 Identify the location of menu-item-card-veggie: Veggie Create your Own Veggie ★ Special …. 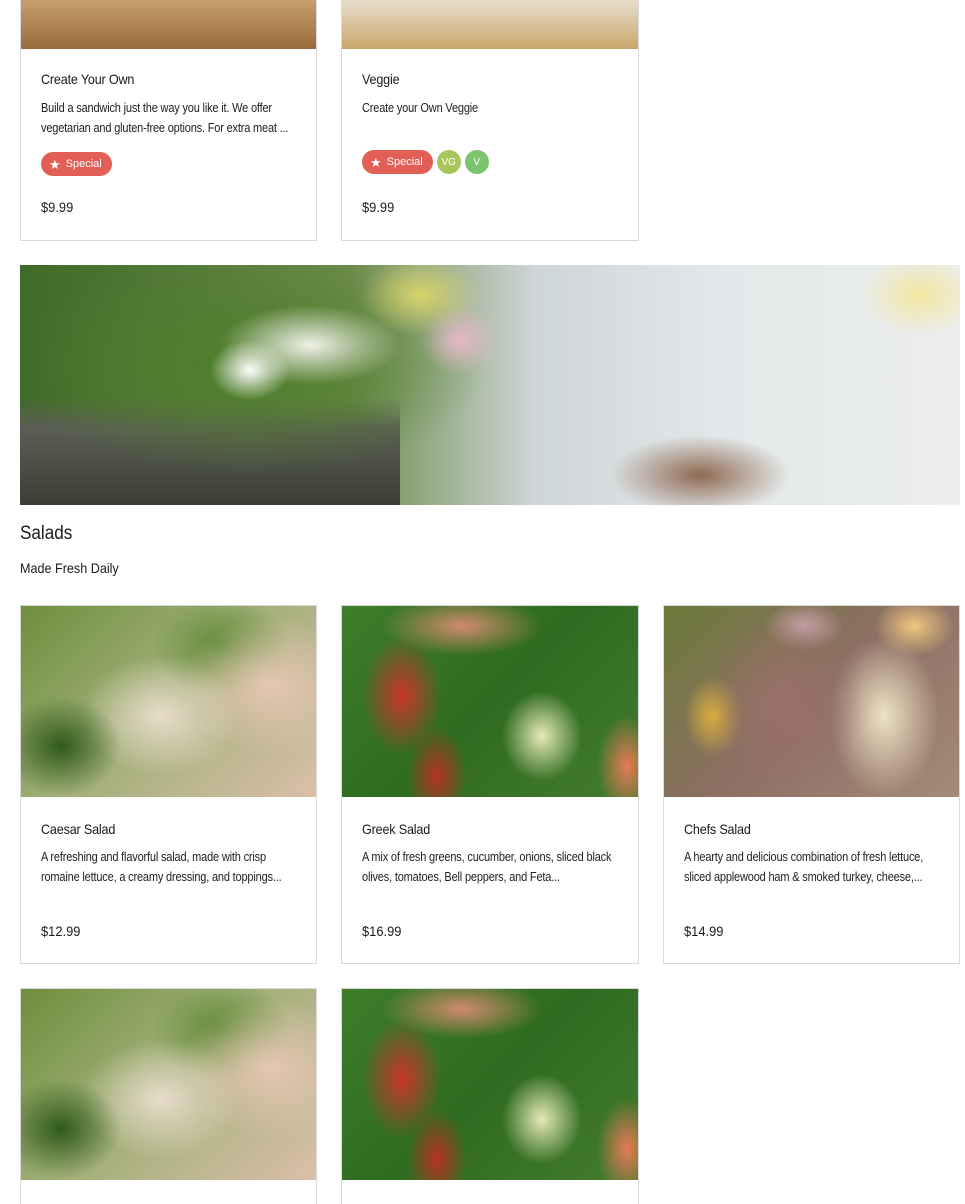
(490, 120).